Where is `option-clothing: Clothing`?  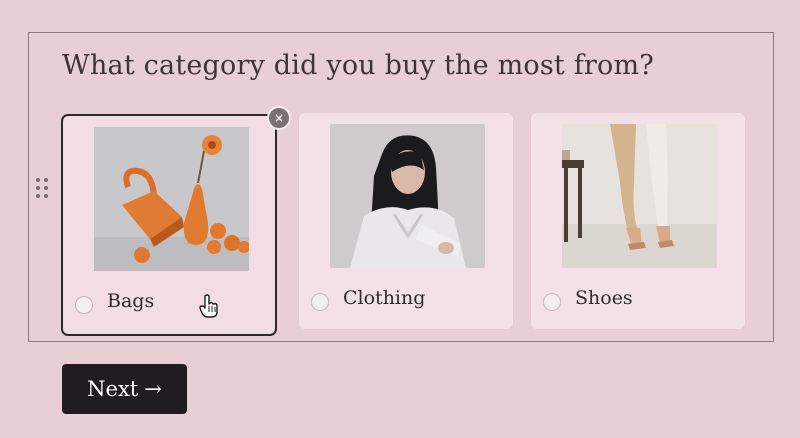
option-clothing: Clothing is located at coordinates (406, 221).